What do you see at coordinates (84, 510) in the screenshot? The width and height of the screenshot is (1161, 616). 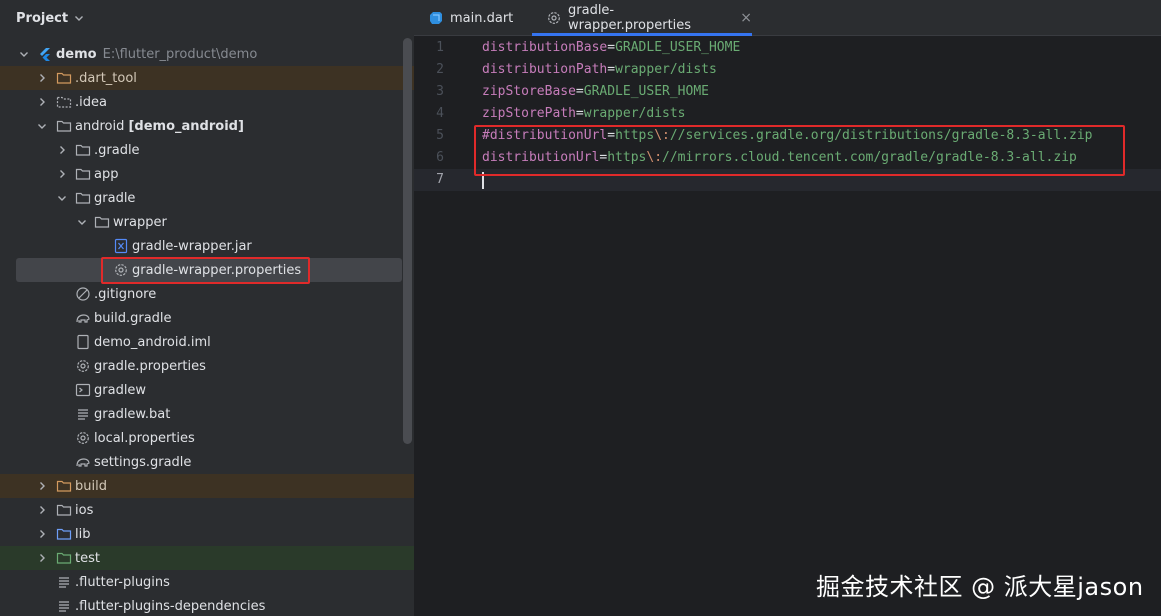 I see `tree-item-label: ios` at bounding box center [84, 510].